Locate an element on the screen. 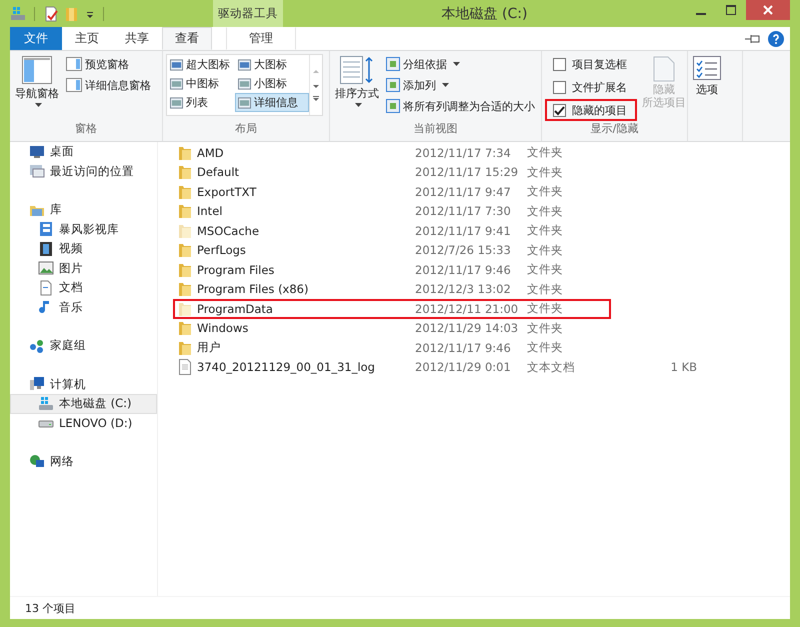 Image resolution: width=800 pixels, height=627 pixels. help-icon is located at coordinates (776, 38).